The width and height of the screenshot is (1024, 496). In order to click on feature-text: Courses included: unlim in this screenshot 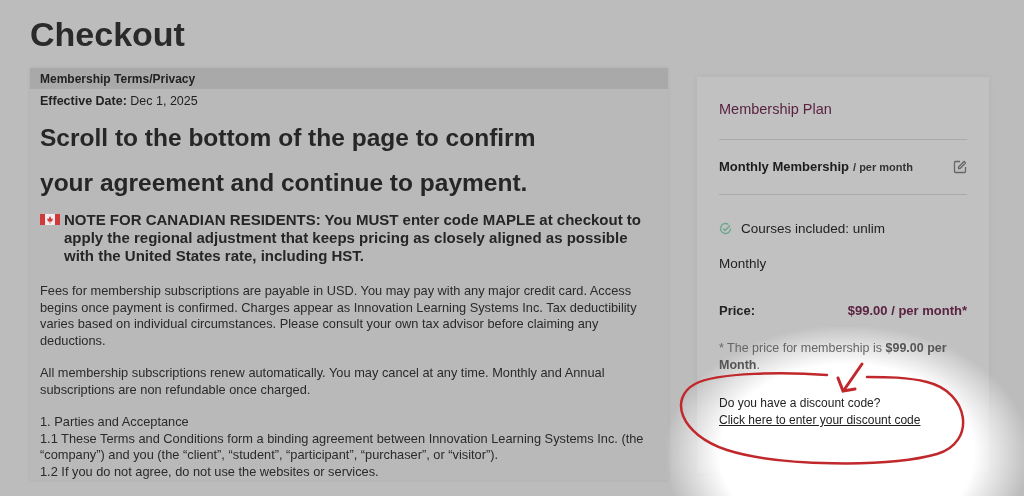, I will do `click(813, 228)`.